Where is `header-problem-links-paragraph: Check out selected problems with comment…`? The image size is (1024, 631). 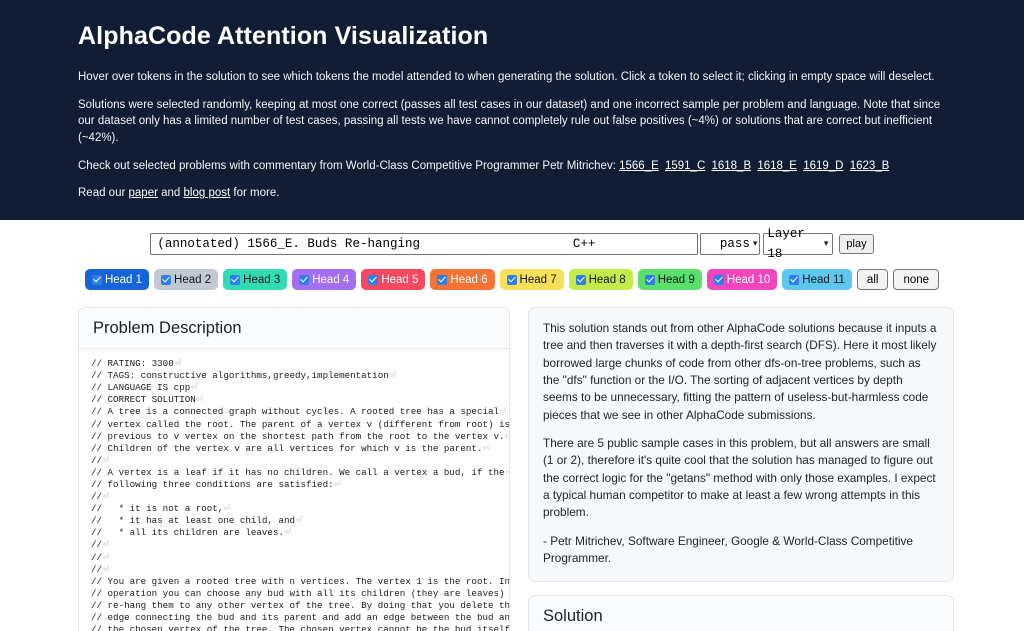
header-problem-links-paragraph: Check out selected problems with comment… is located at coordinates (512, 166).